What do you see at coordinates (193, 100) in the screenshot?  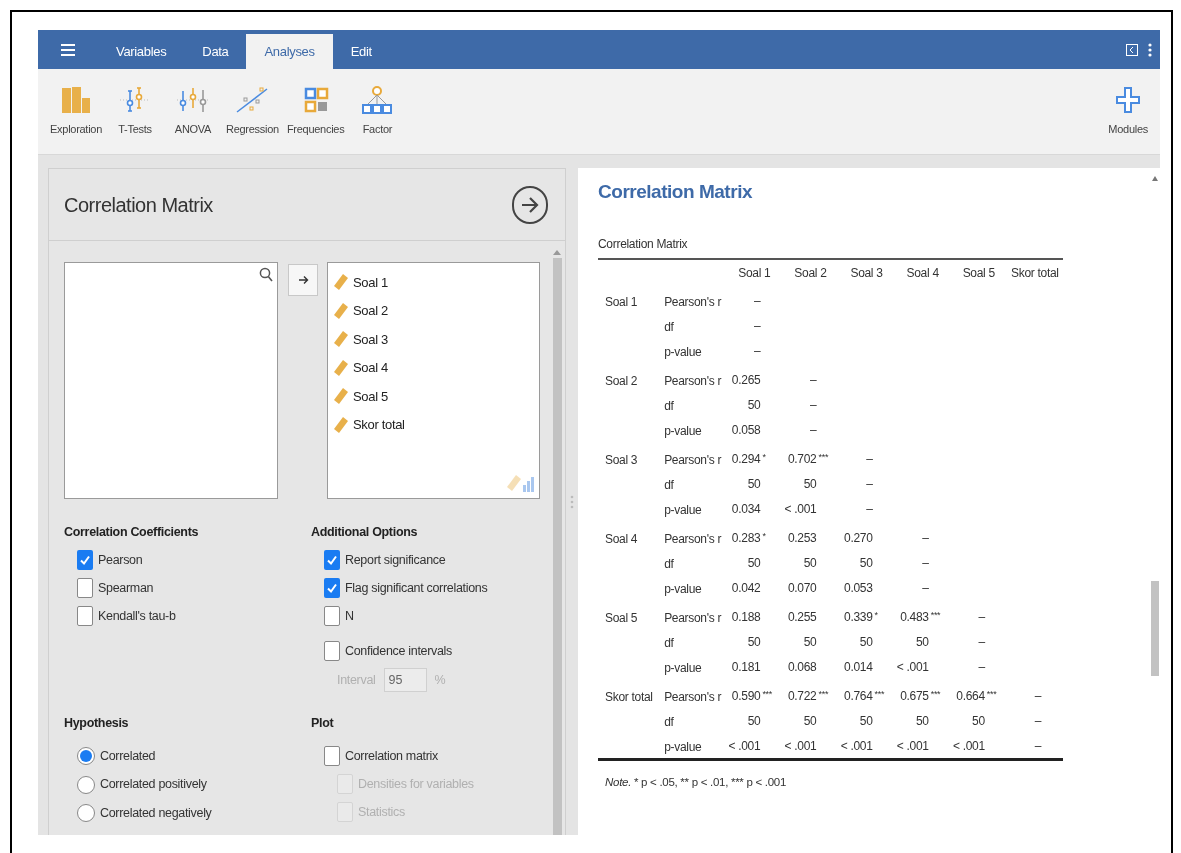 I see `error-bars-icon` at bounding box center [193, 100].